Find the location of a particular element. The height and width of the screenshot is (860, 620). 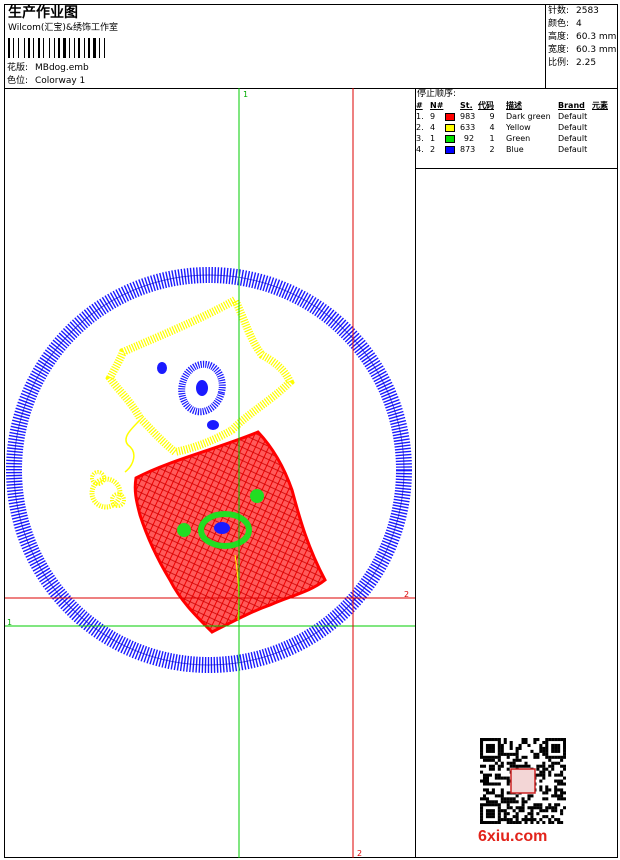

blue-face-detail is located at coordinates (191, 395).